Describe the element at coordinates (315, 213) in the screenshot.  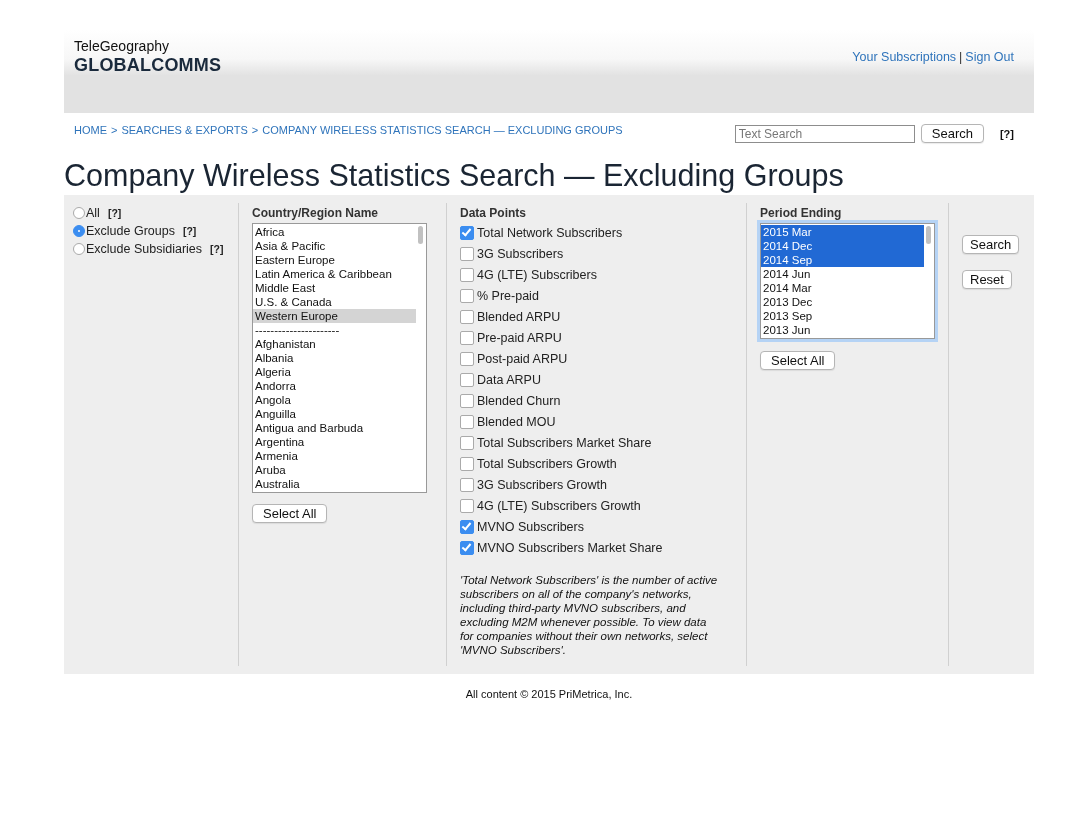
I see `column-heading: Country/Region Name` at that location.